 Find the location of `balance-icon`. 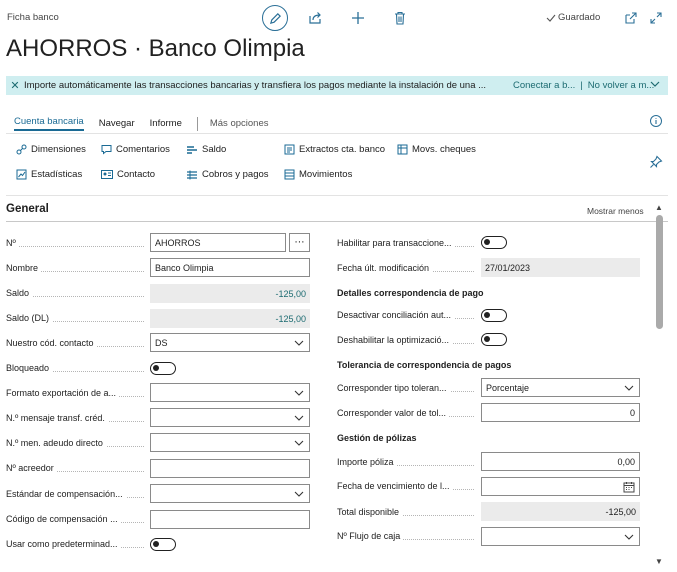

balance-icon is located at coordinates (192, 150).